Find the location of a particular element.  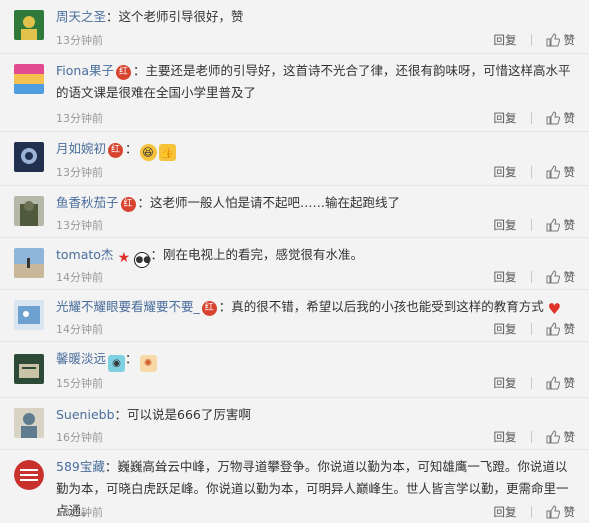

comment-body: 鱼香秋茄子红：这老师一般人怕是请不起吧……输在起跑线了 is located at coordinates (228, 203).